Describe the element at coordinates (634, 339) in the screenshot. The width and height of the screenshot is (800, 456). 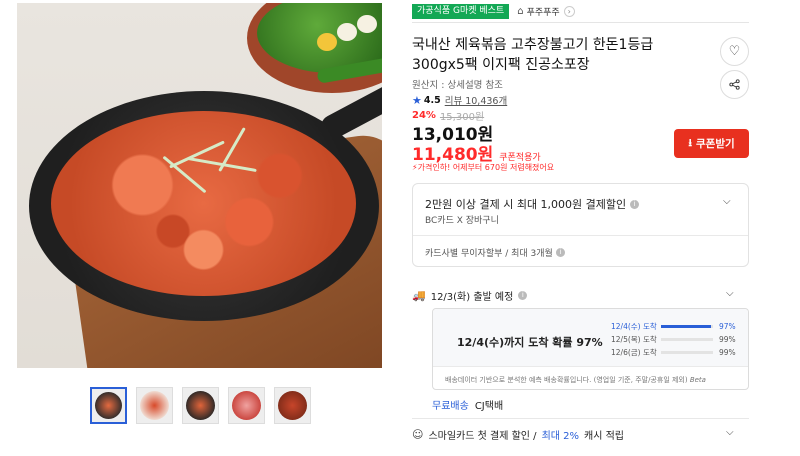
I see `arrival-date: 12/5(목) 도착` at that location.